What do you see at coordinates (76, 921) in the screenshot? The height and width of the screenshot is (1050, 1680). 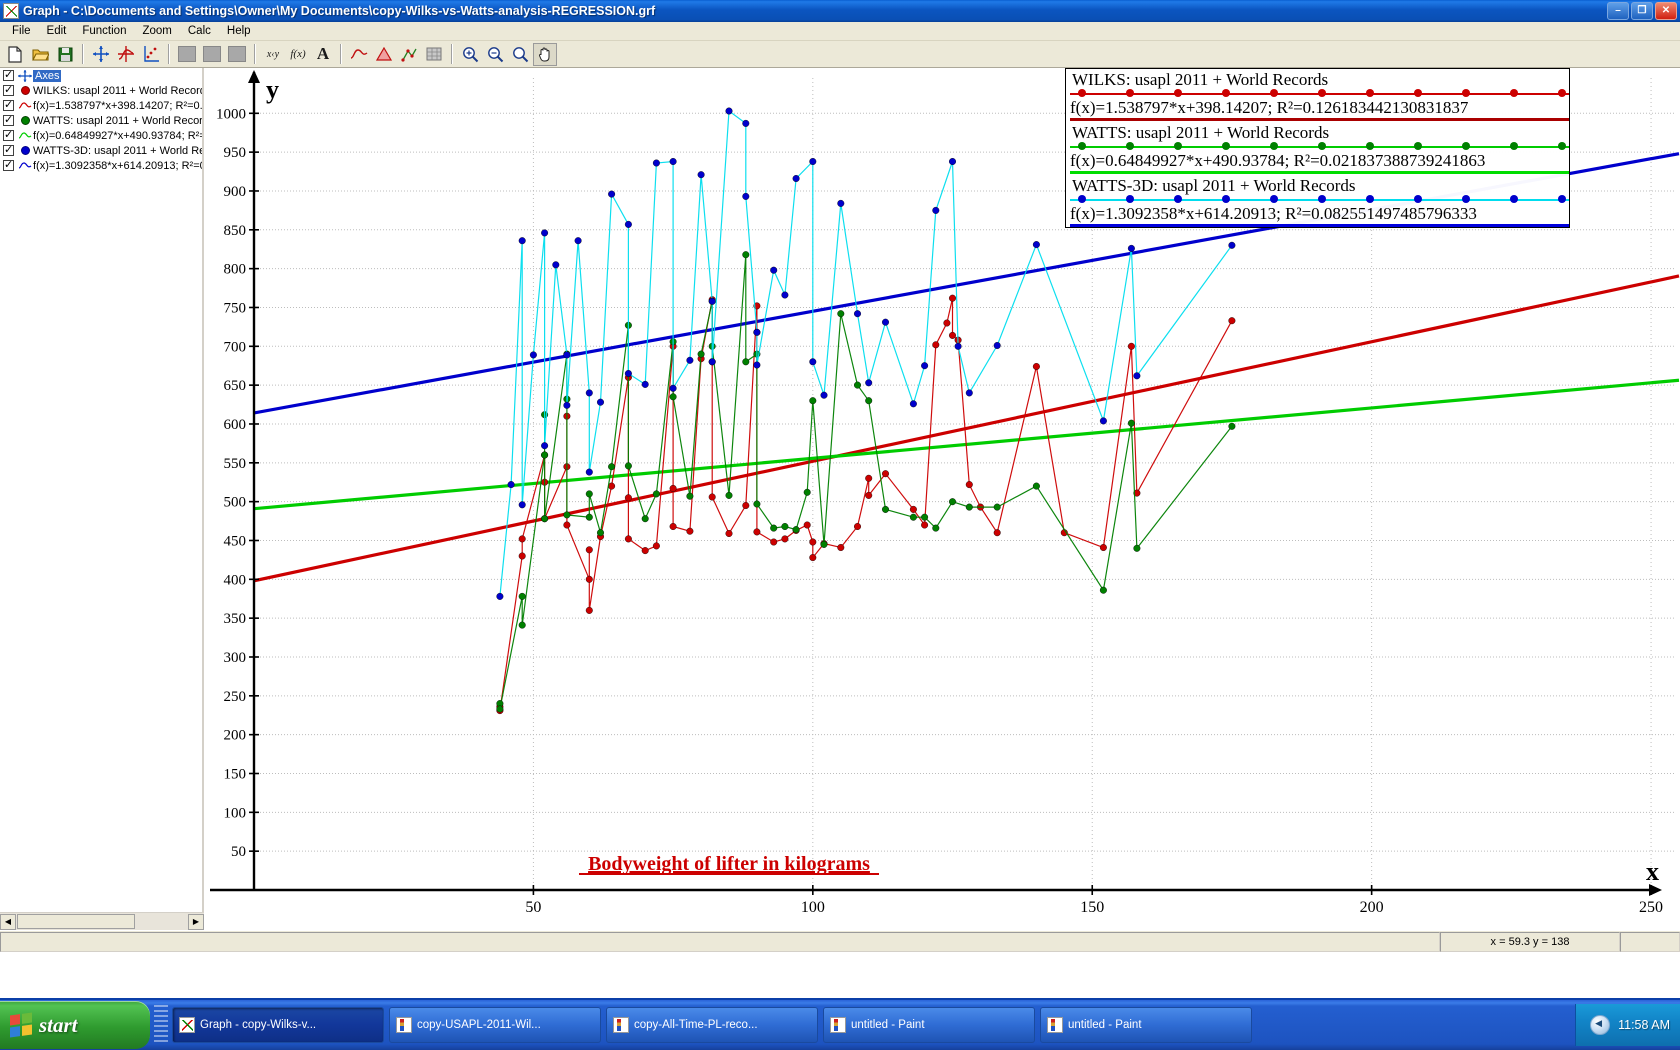 I see `scrollbar-thumb` at bounding box center [76, 921].